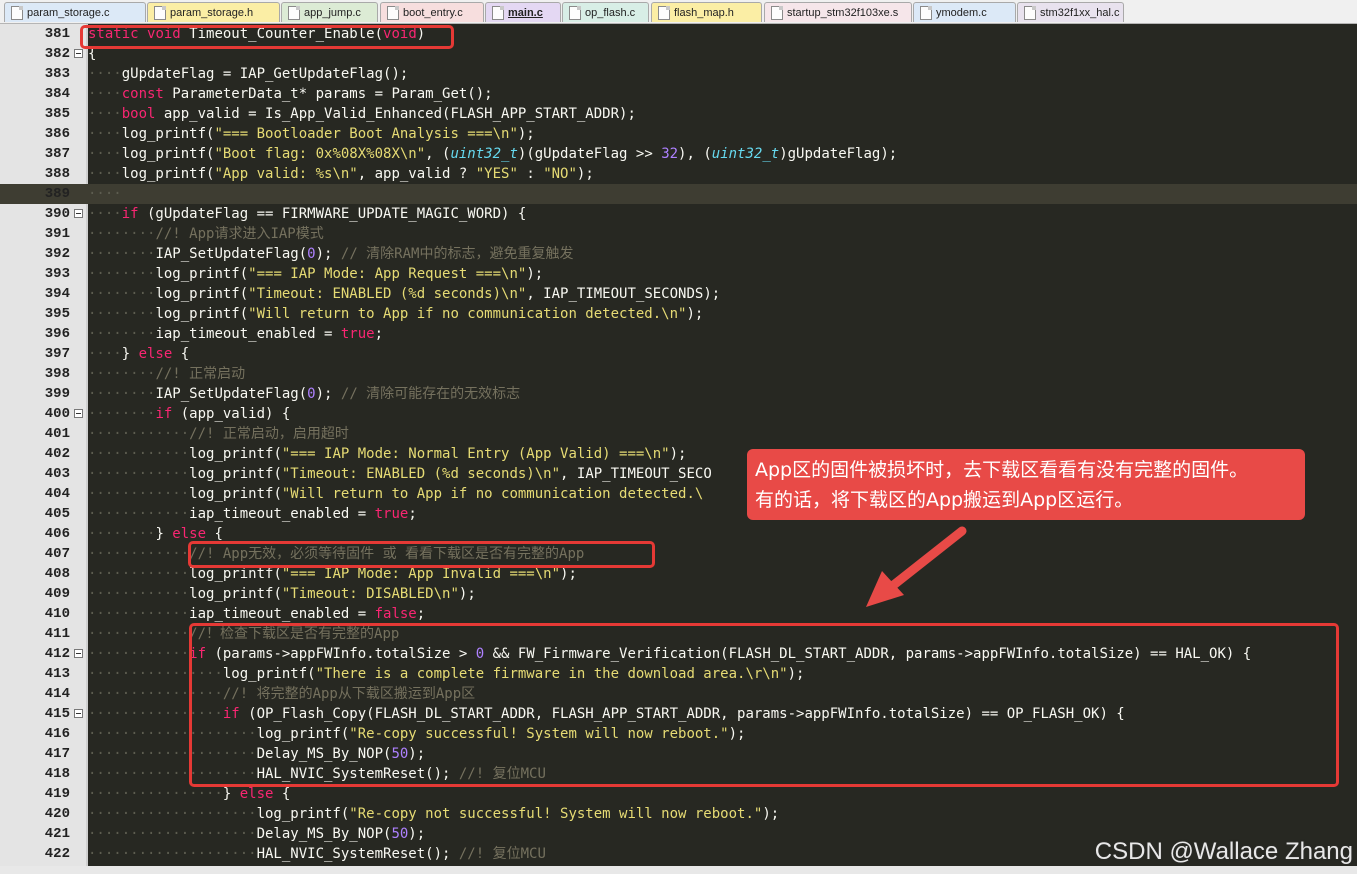 The width and height of the screenshot is (1357, 874). What do you see at coordinates (113, 34) in the screenshot?
I see `code-token: static` at bounding box center [113, 34].